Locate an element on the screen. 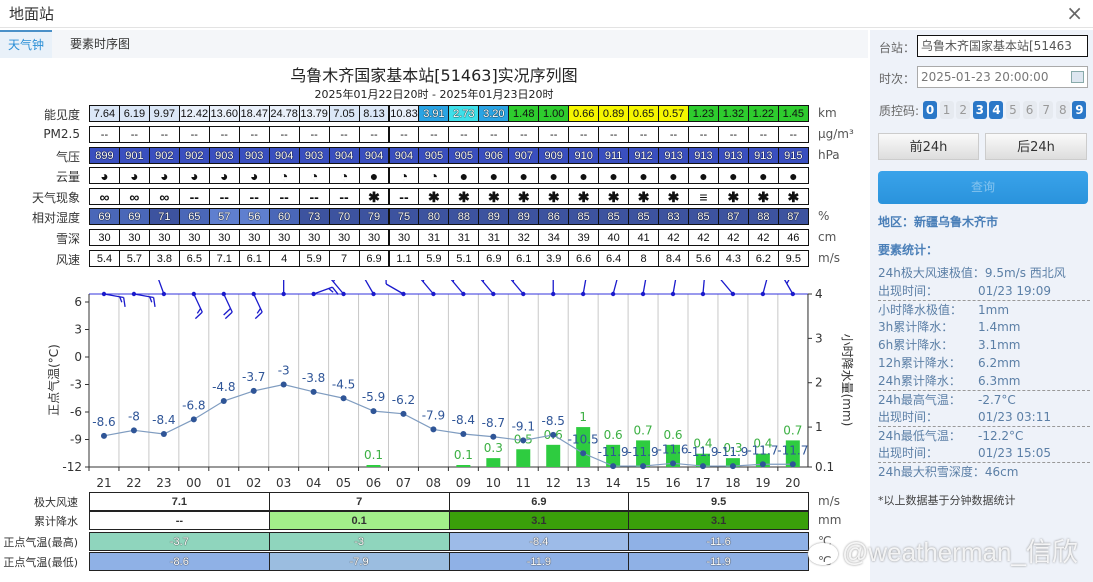 This screenshot has width=1093, height=582. cell: 6.2 is located at coordinates (763, 258).